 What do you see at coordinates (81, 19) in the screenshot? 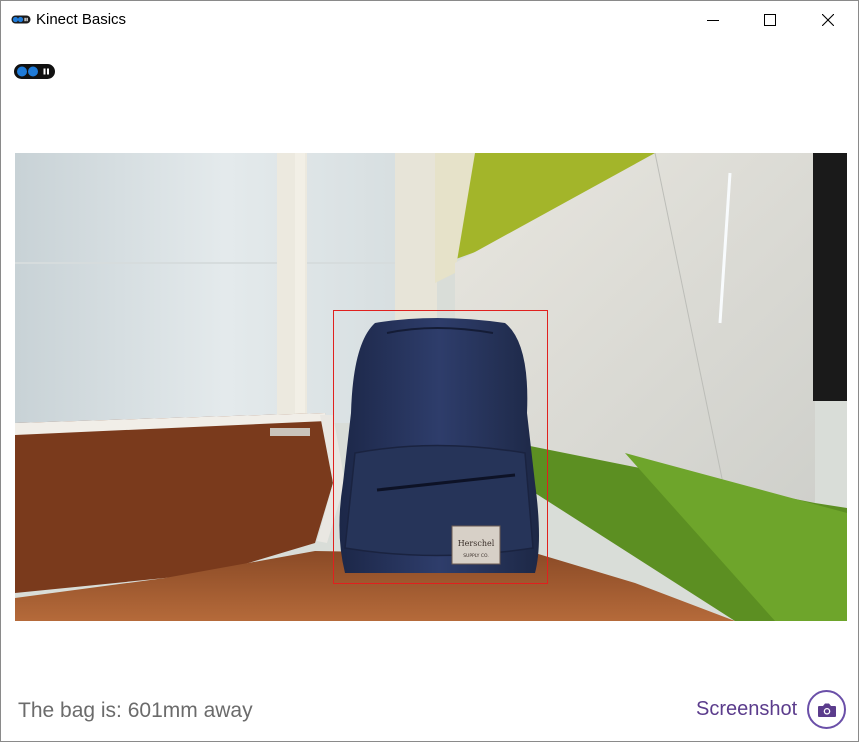
I see `window-title: Kinect Basics` at bounding box center [81, 19].